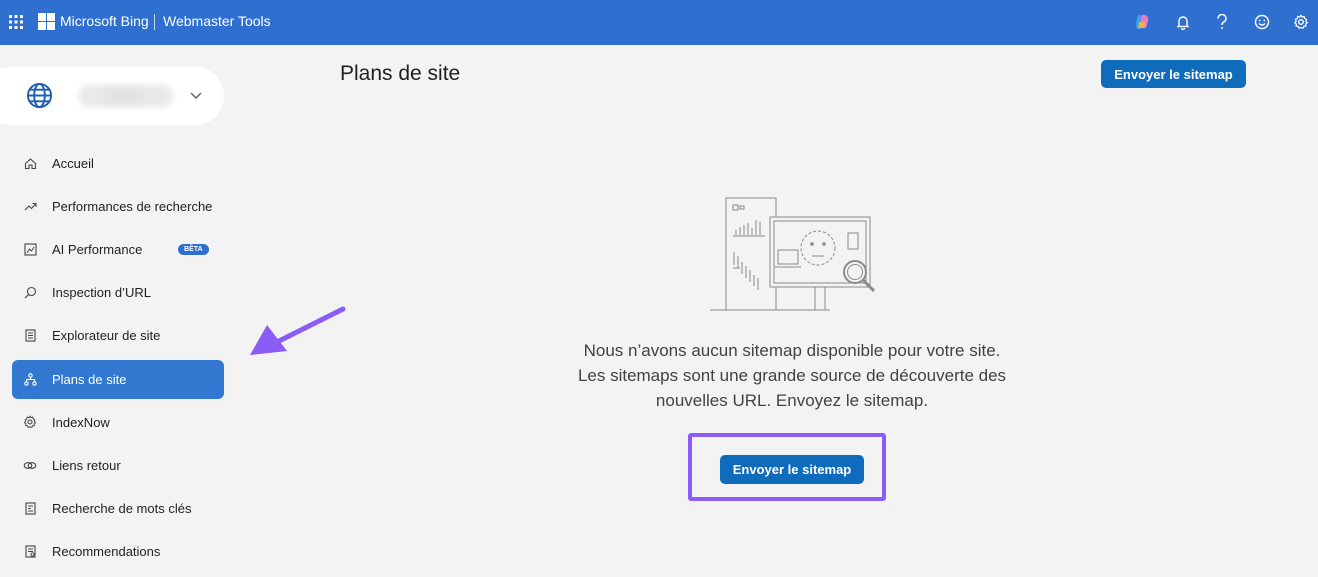  Describe the element at coordinates (193, 249) in the screenshot. I see `beta-badge: BÊTA` at that location.